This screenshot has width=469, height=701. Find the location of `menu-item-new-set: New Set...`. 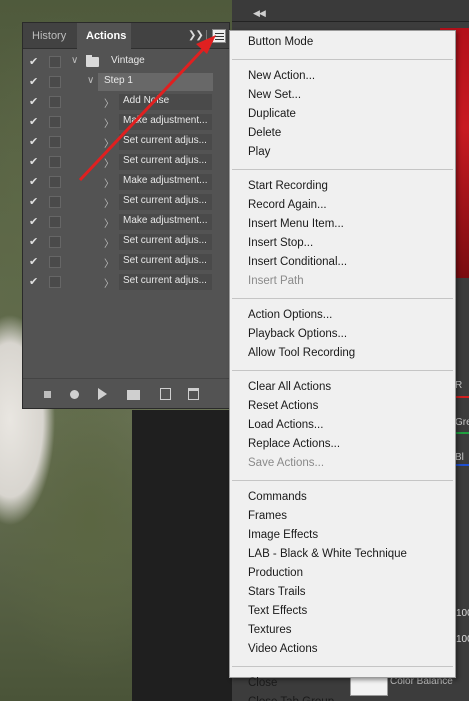

menu-item-new-set: New Set... is located at coordinates (274, 95).